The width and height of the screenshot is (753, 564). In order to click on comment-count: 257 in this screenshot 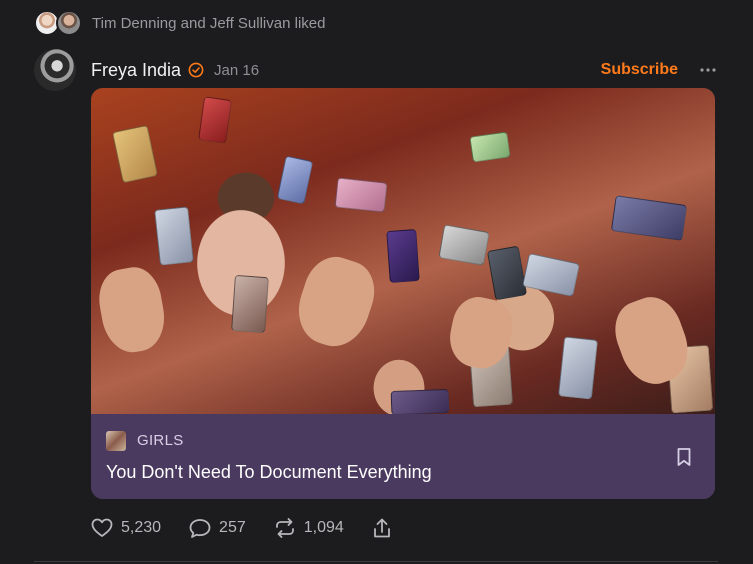, I will do `click(232, 527)`.